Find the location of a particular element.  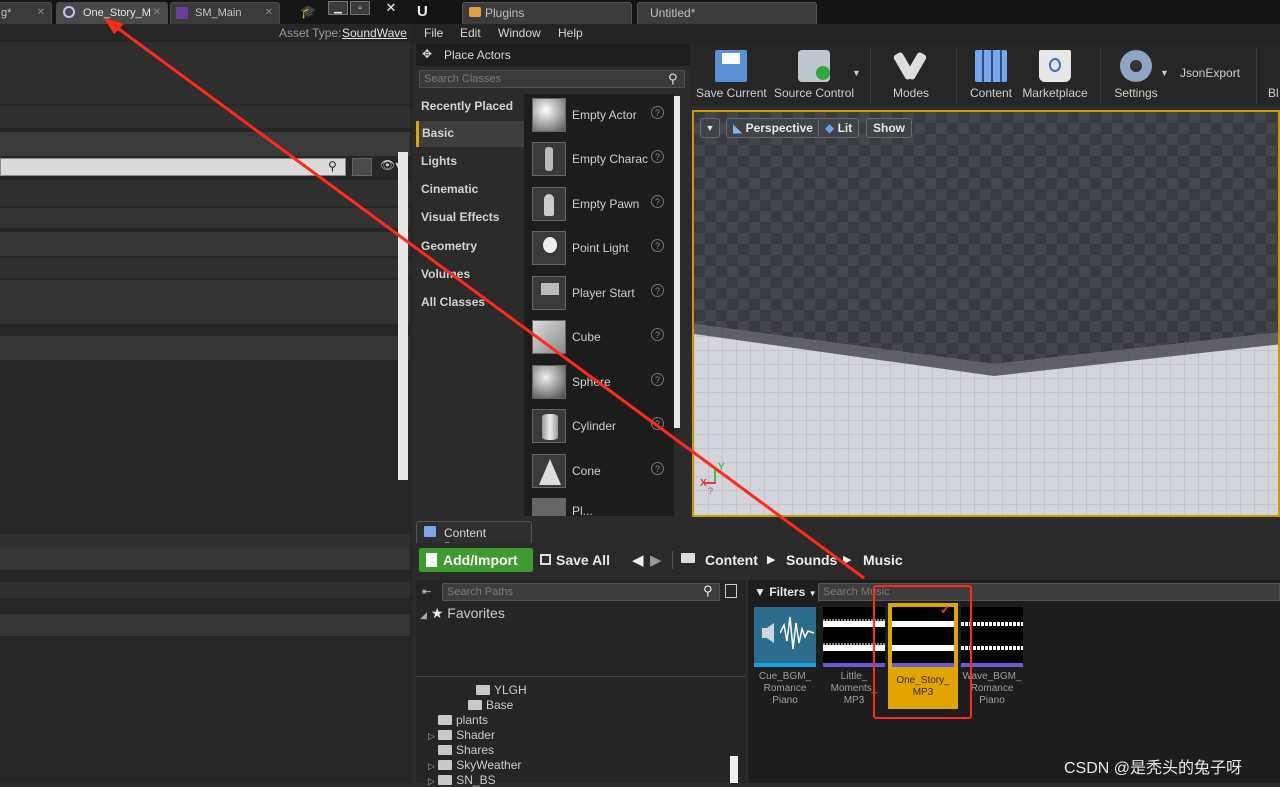

add-import-button: Add/Import ▼ is located at coordinates (476, 569).